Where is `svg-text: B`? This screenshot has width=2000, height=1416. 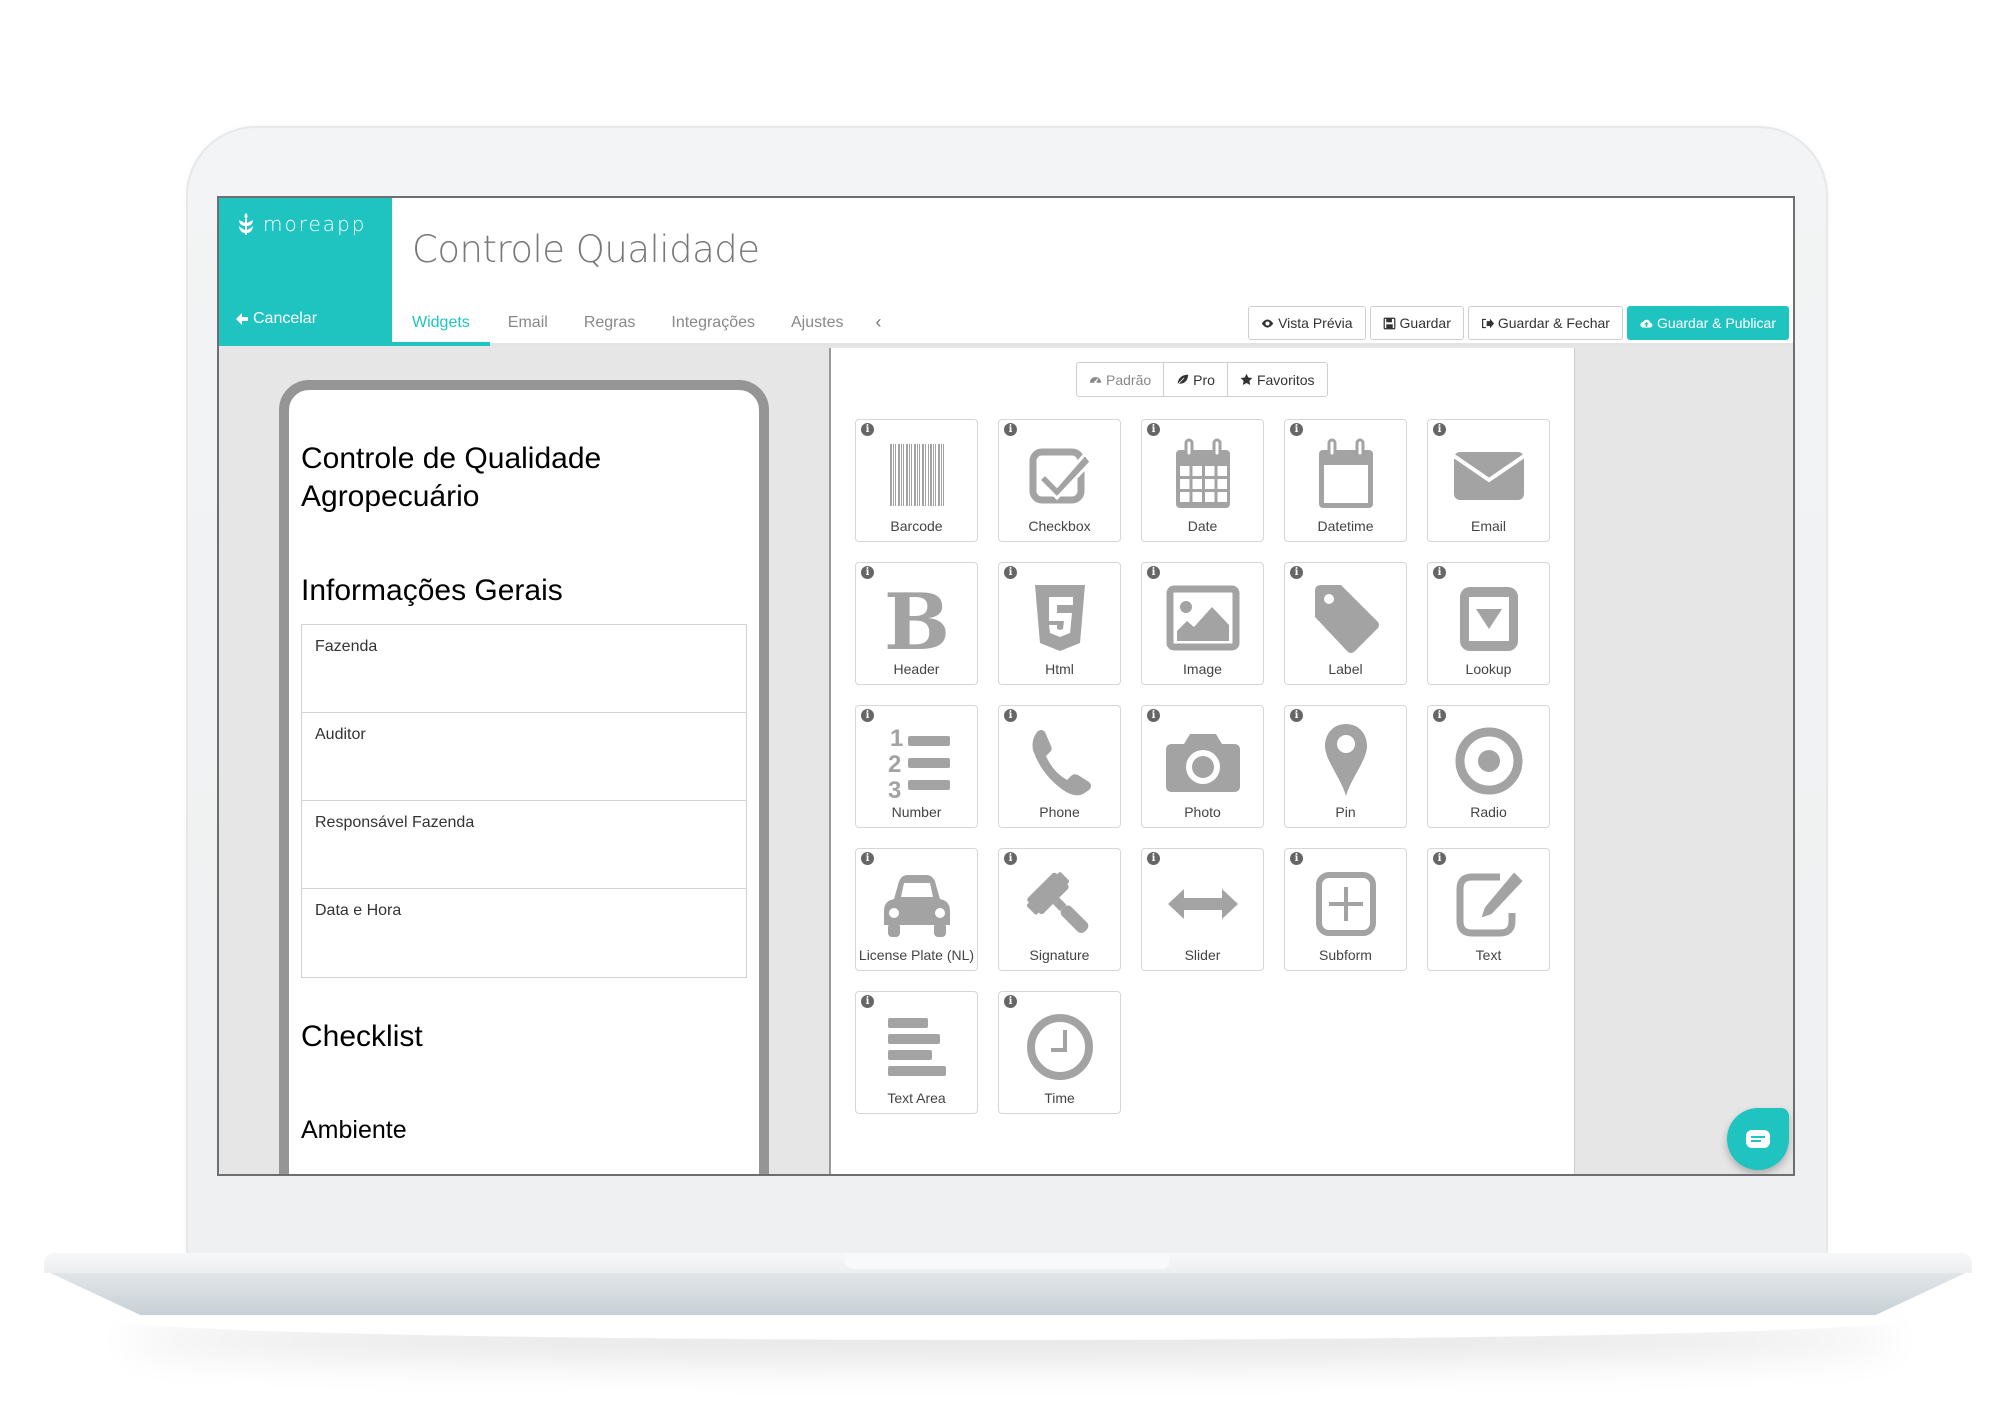
svg-text: B is located at coordinates (917, 618).